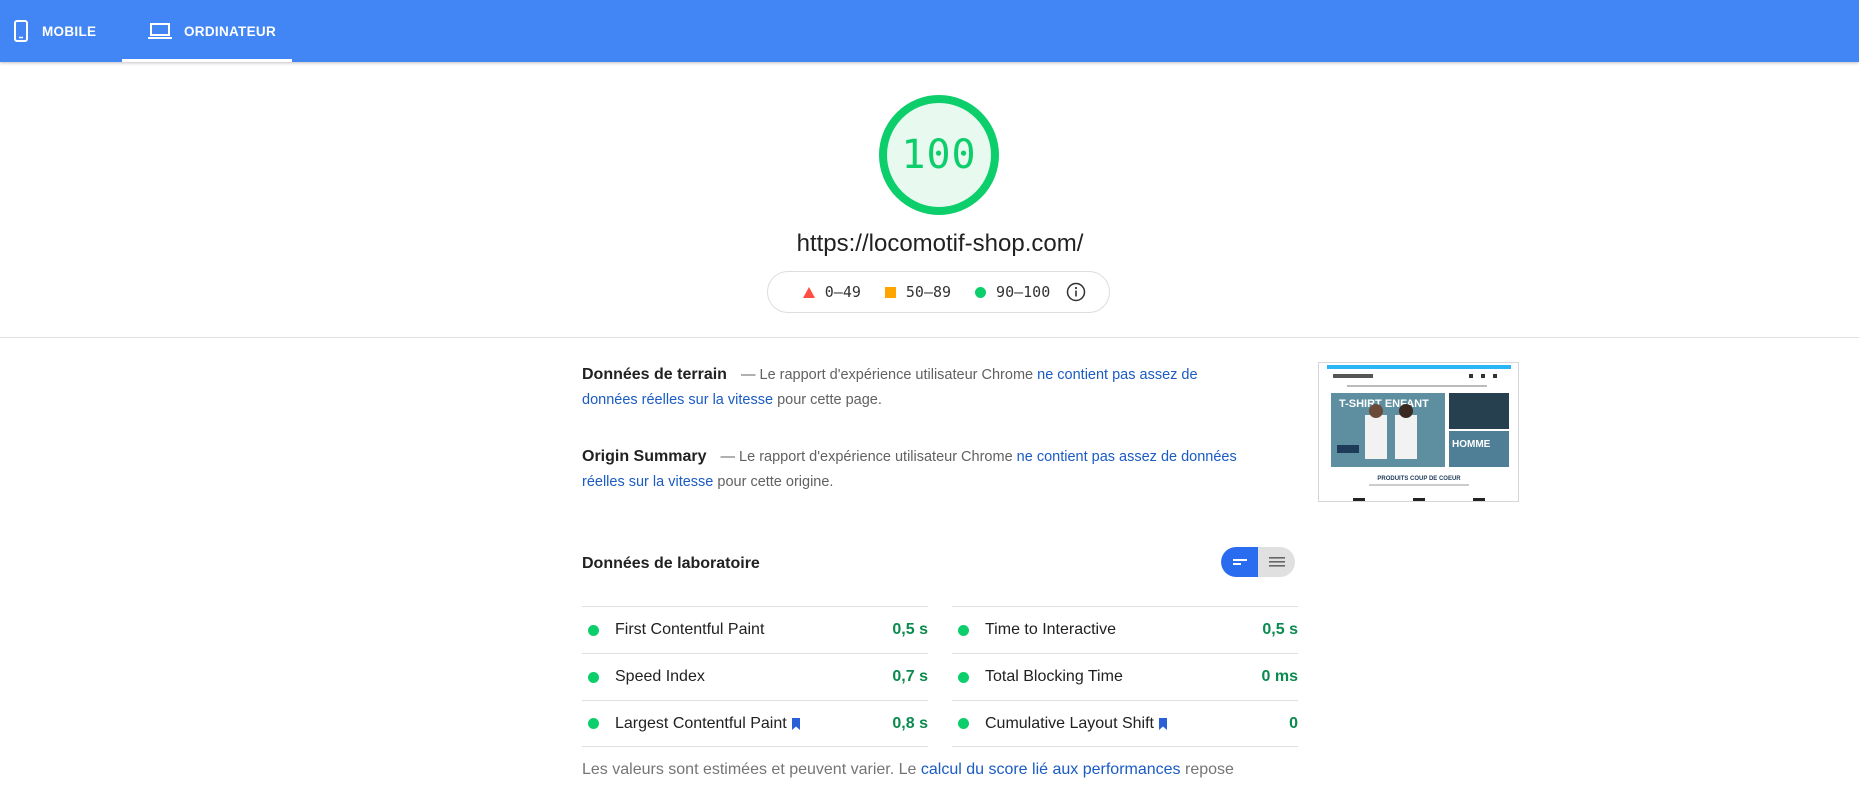 The width and height of the screenshot is (1859, 788). I want to click on long-lines-icon, so click(1276, 562).